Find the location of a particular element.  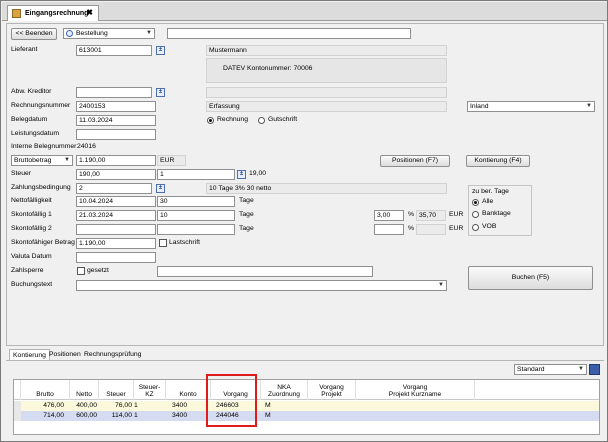

tab-kontierung: Kontierung is located at coordinates (29, 354).